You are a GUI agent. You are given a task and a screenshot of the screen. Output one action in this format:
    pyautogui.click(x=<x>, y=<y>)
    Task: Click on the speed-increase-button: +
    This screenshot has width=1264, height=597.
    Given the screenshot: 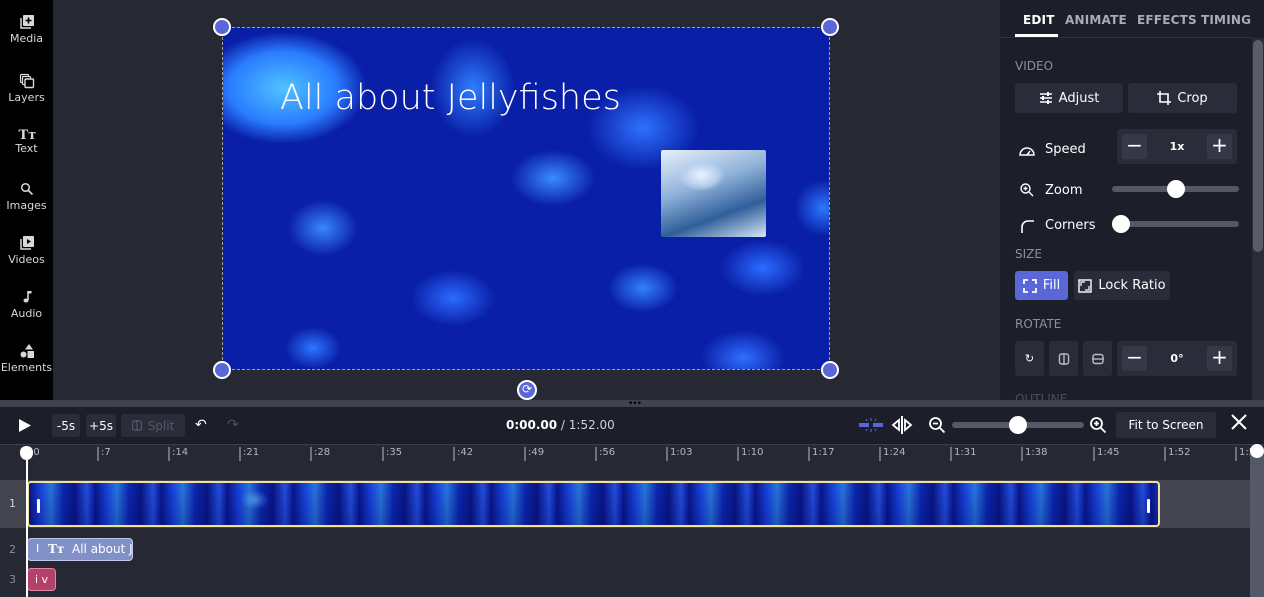 What is the action you would take?
    pyautogui.click(x=1219, y=146)
    